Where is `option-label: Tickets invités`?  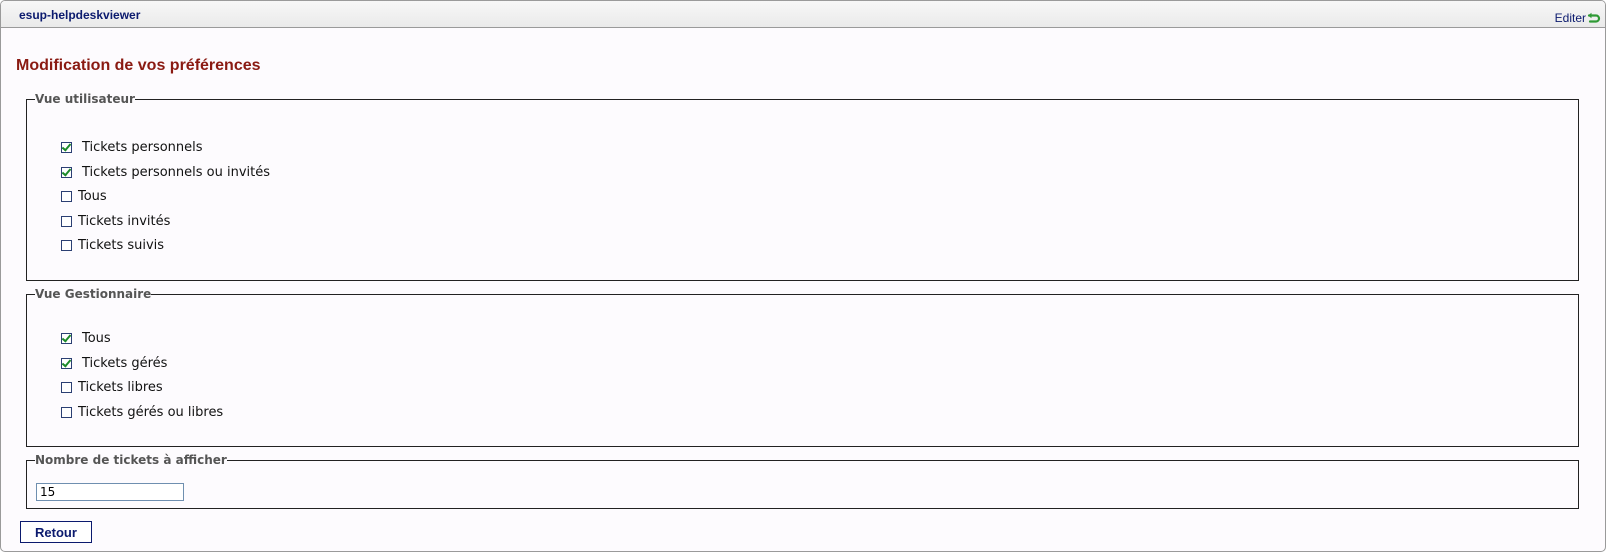
option-label: Tickets invités is located at coordinates (124, 221).